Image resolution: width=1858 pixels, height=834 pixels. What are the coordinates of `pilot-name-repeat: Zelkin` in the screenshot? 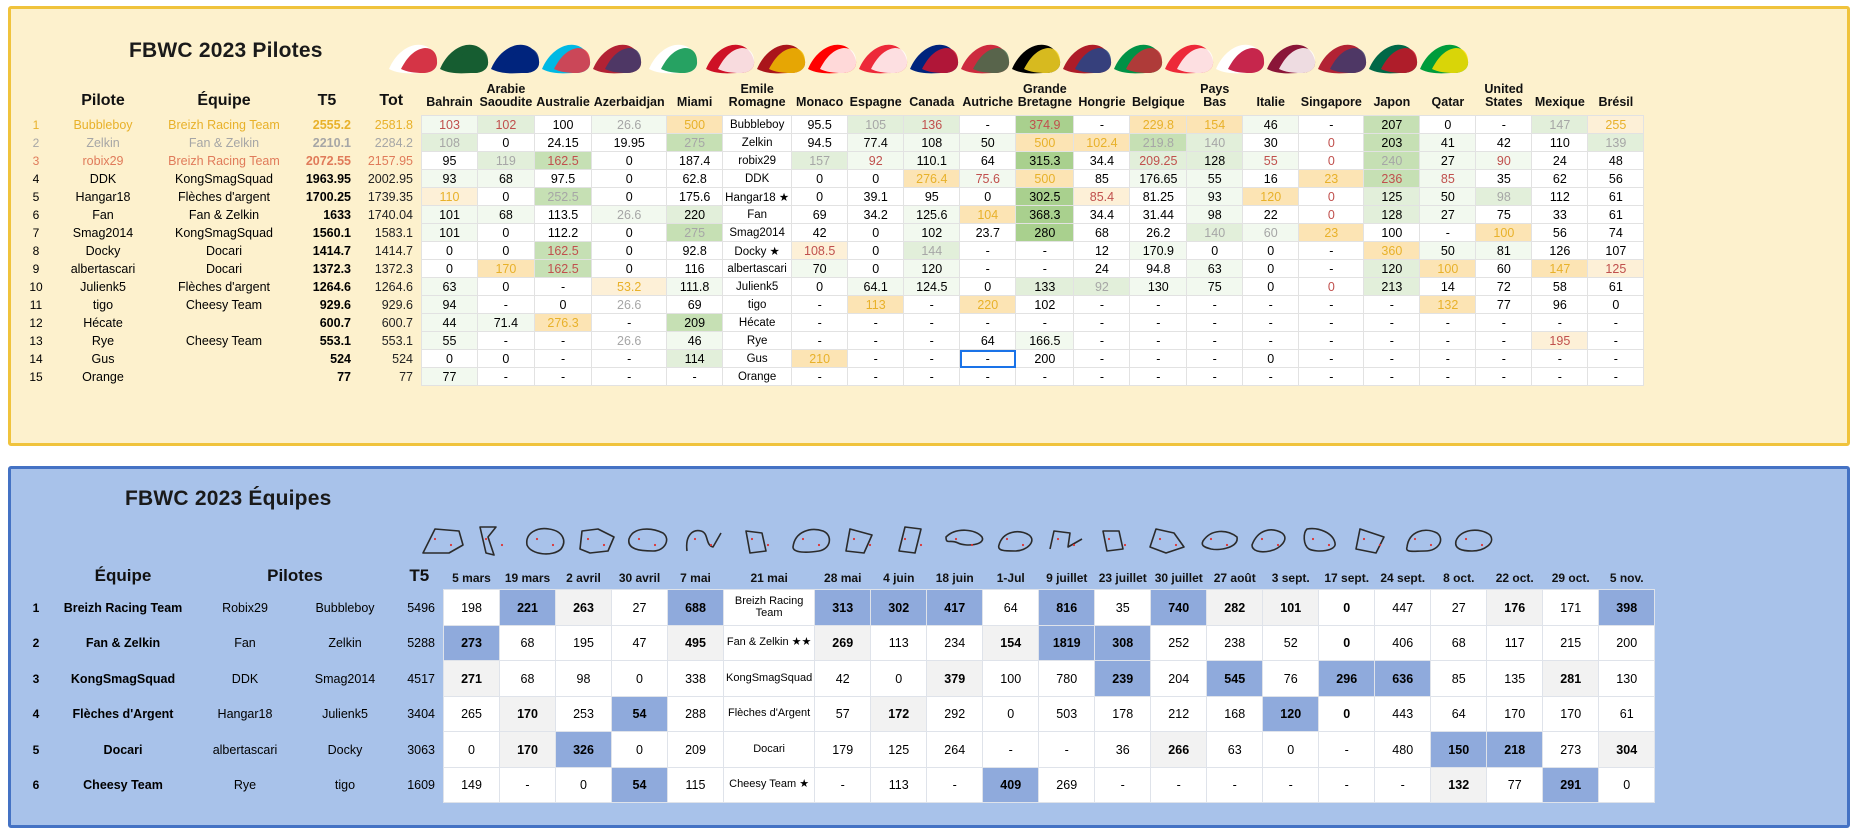 It's located at (757, 143).